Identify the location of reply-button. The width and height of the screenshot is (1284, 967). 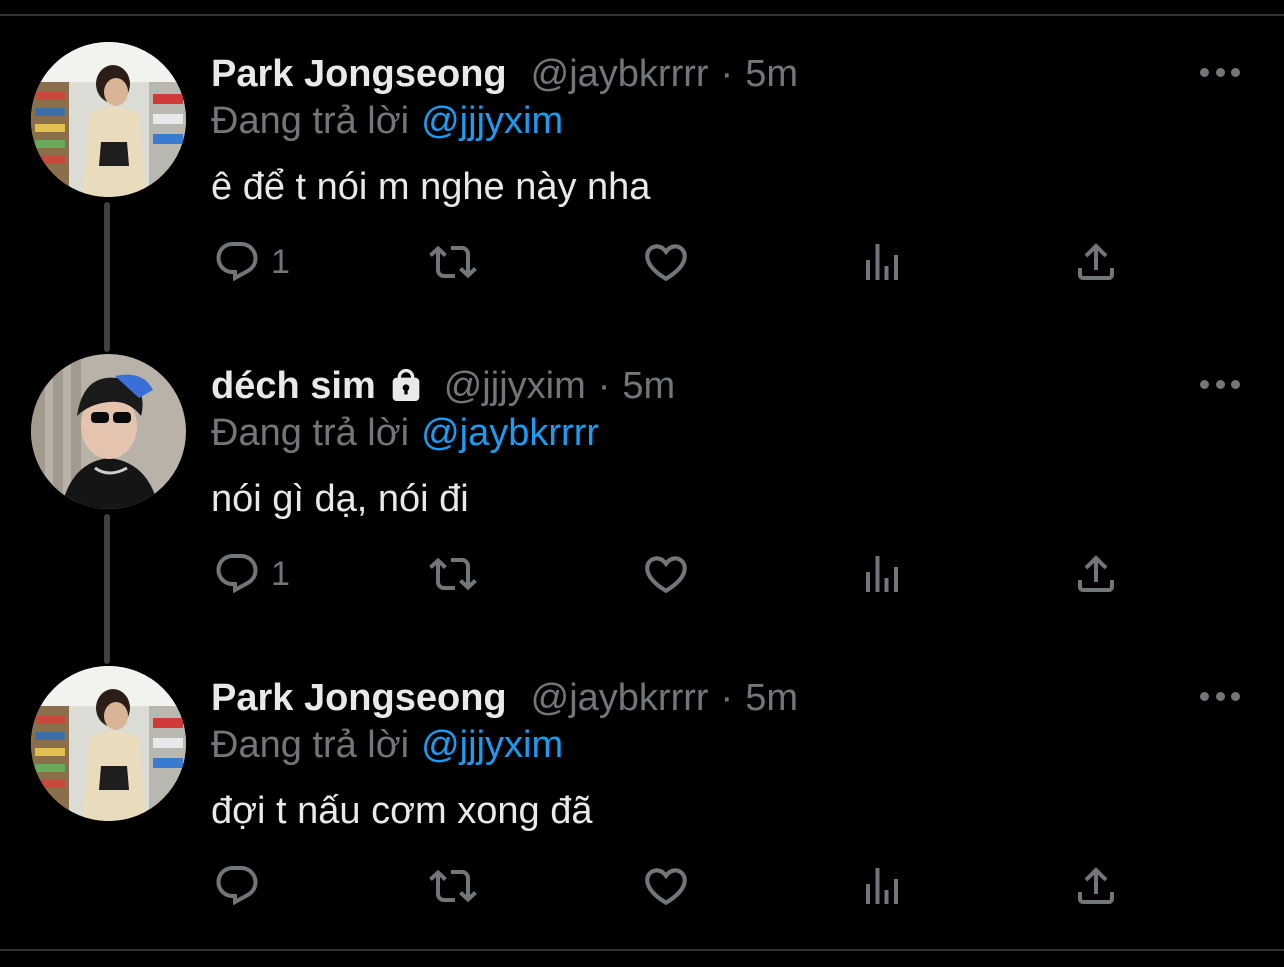
(242, 886).